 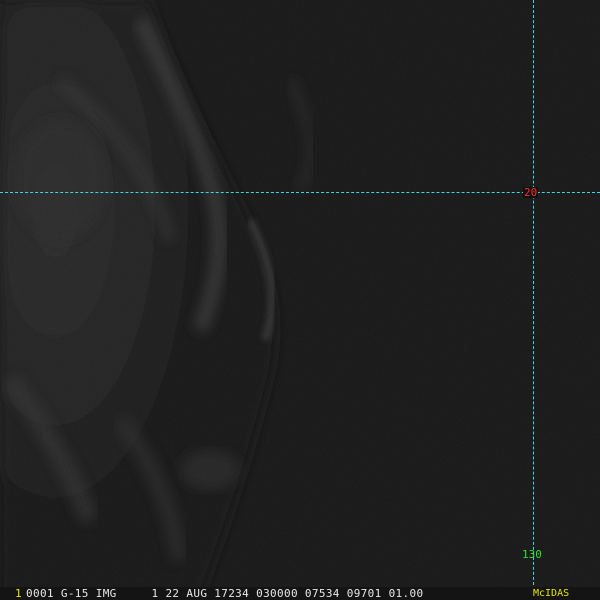 I want to click on latitude-label: 20, so click(x=531, y=192).